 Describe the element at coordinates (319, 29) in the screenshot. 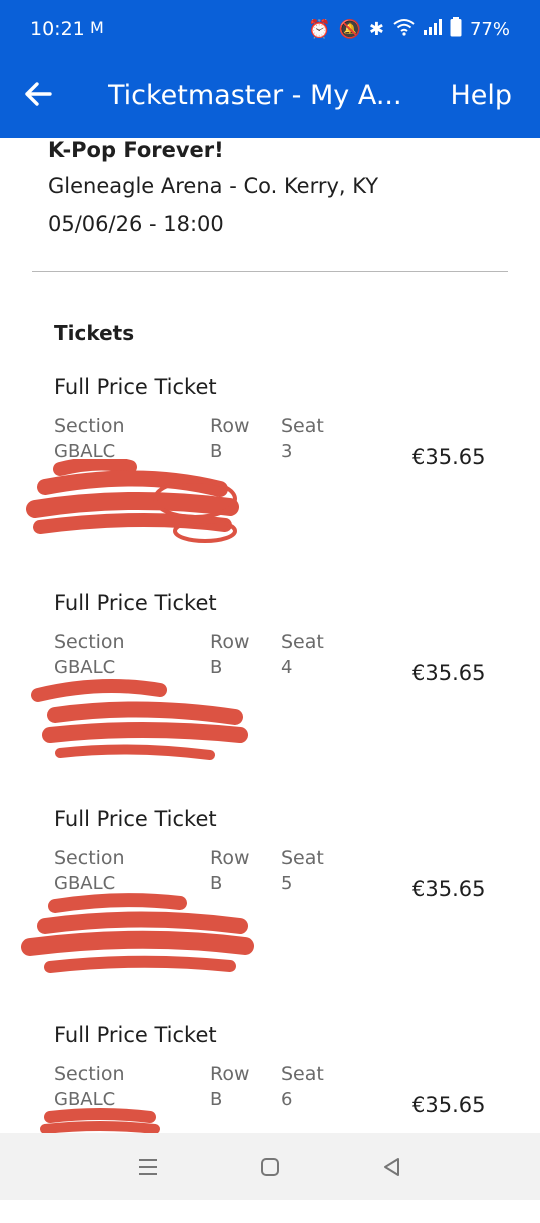

I see `alarm-icon: ⏰` at that location.